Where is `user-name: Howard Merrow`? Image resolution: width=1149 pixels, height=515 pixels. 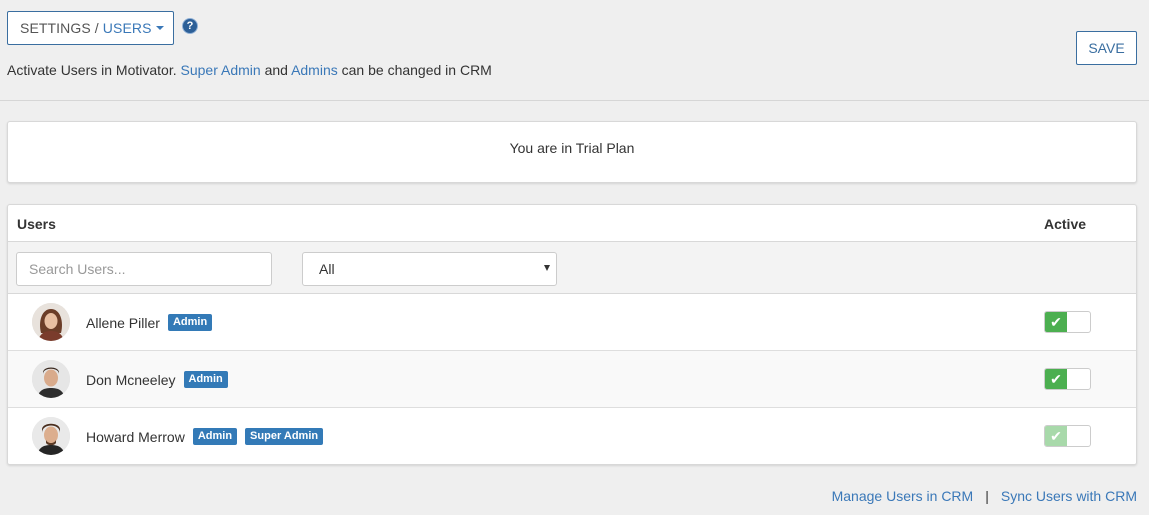 user-name: Howard Merrow is located at coordinates (135, 437).